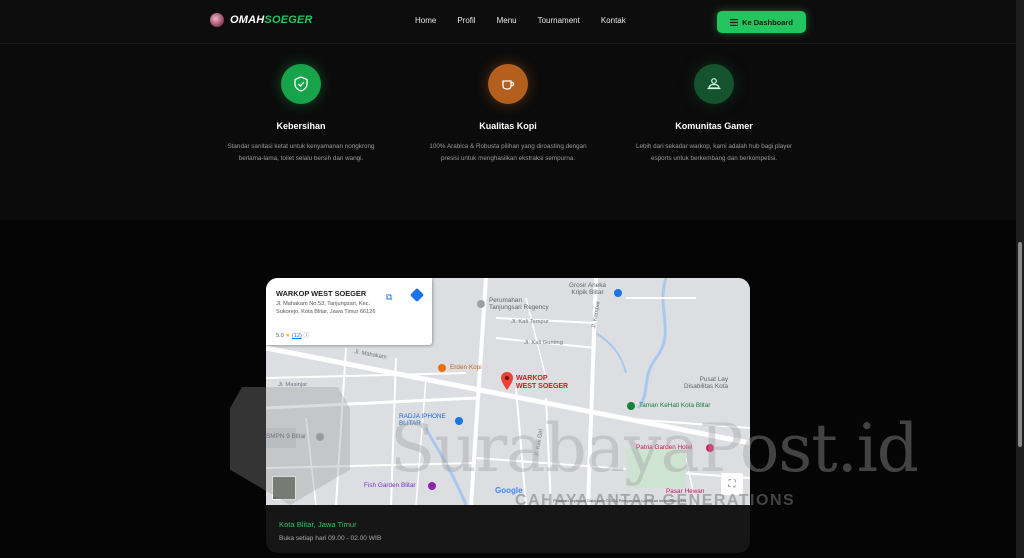 Image resolution: width=1024 pixels, height=558 pixels. Describe the element at coordinates (714, 126) in the screenshot. I see `feature-title: Komunitas Gamer` at that location.